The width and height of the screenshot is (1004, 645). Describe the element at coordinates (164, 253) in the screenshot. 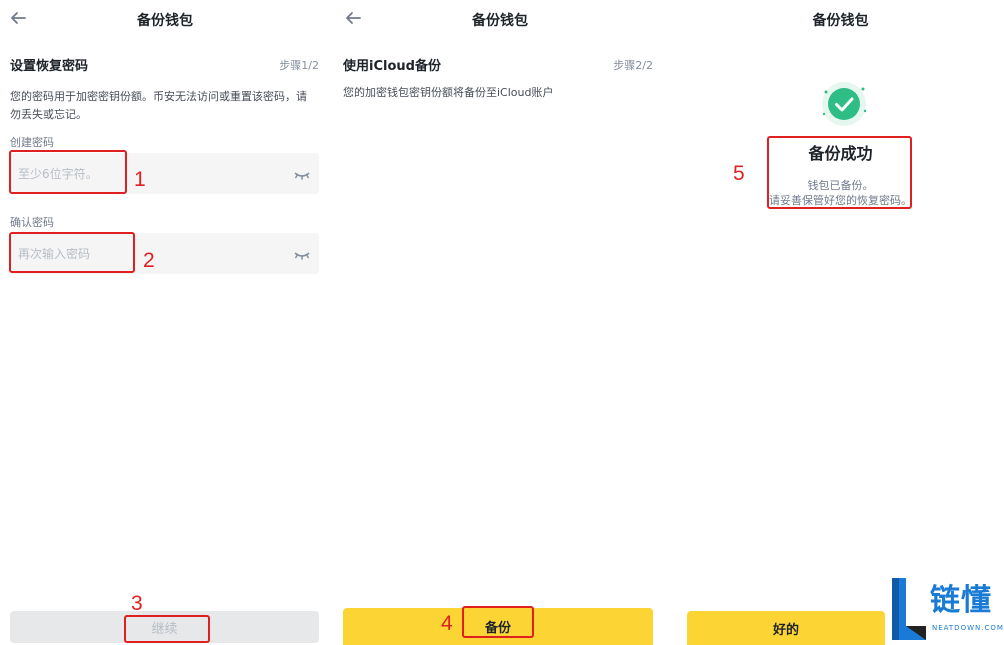

I see `confirm-password-field` at that location.